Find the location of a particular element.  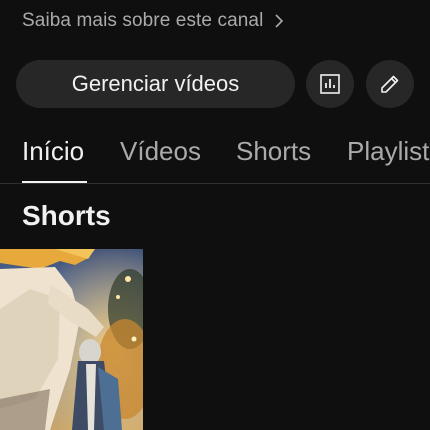

tab-videos: Vídeos is located at coordinates (160, 151).